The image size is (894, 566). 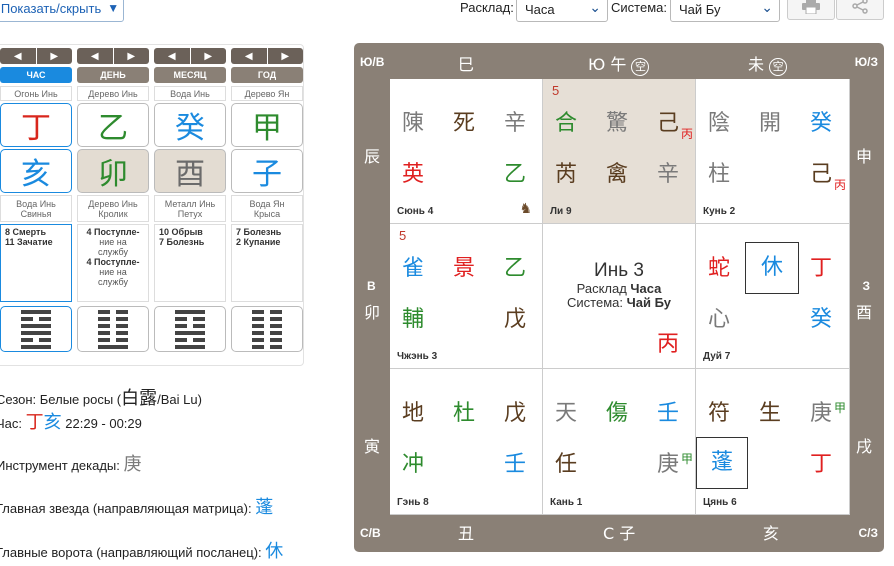 What do you see at coordinates (113, 203) in the screenshot?
I see `branch-element: Дерево Инь` at bounding box center [113, 203].